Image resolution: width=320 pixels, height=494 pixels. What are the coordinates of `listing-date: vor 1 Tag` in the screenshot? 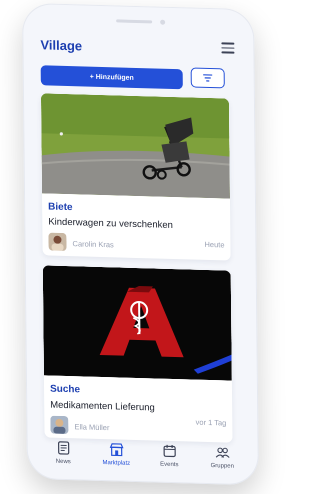 It's located at (211, 422).